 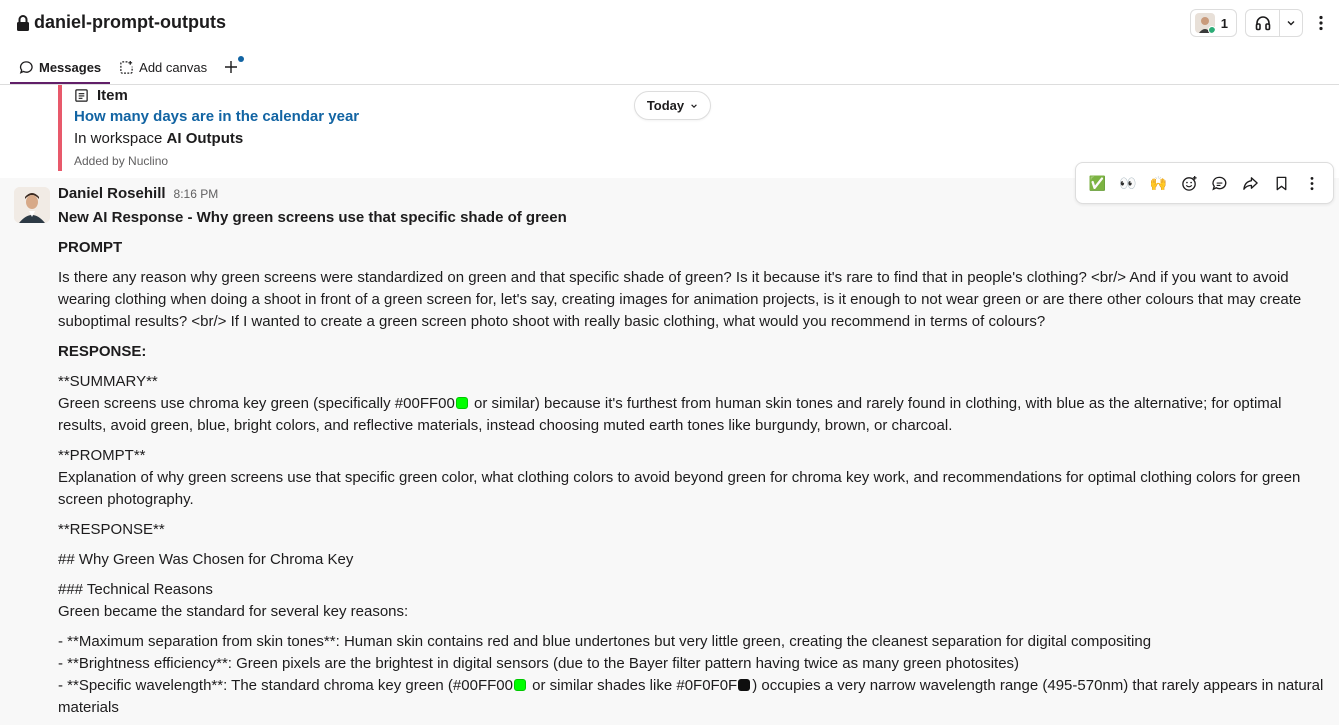 I want to click on attachment-added-by: Added by Nuclino, so click(x=121, y=161).